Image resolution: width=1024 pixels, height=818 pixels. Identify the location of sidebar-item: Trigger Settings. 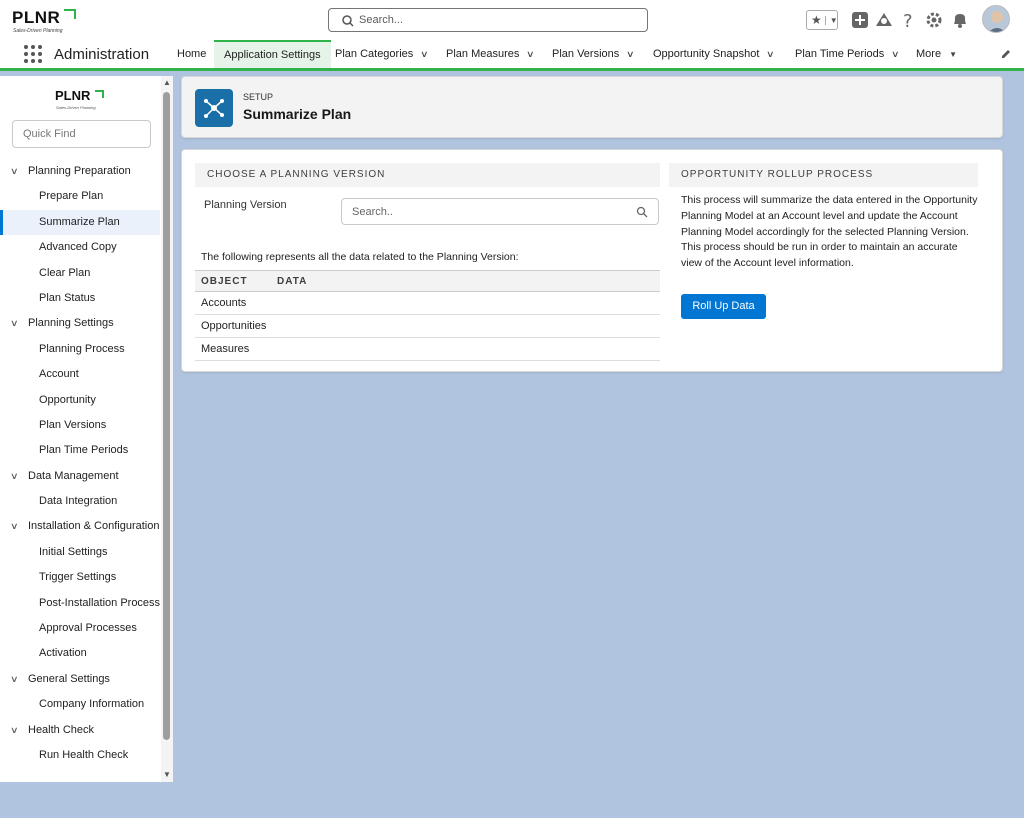
(80, 577).